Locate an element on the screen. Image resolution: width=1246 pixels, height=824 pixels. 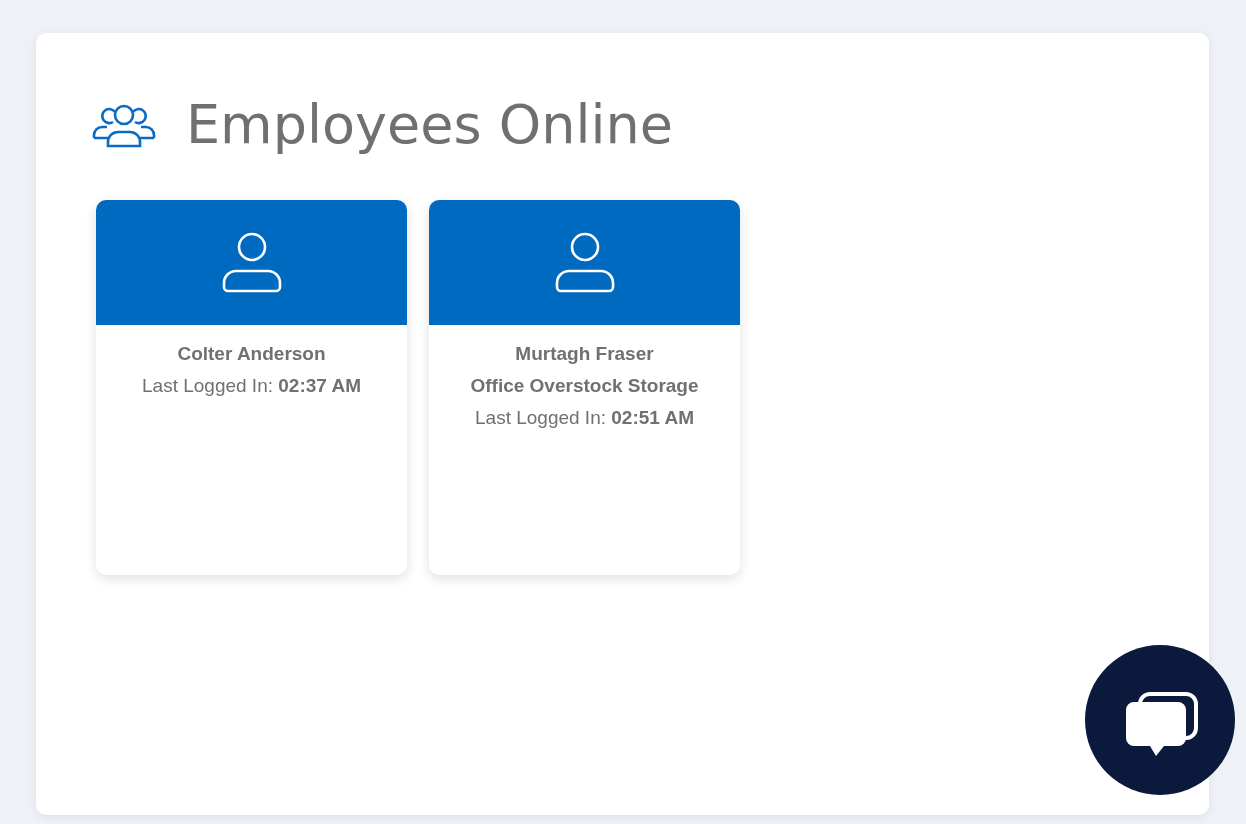
employee-name: Colter Anderson is located at coordinates (251, 353).